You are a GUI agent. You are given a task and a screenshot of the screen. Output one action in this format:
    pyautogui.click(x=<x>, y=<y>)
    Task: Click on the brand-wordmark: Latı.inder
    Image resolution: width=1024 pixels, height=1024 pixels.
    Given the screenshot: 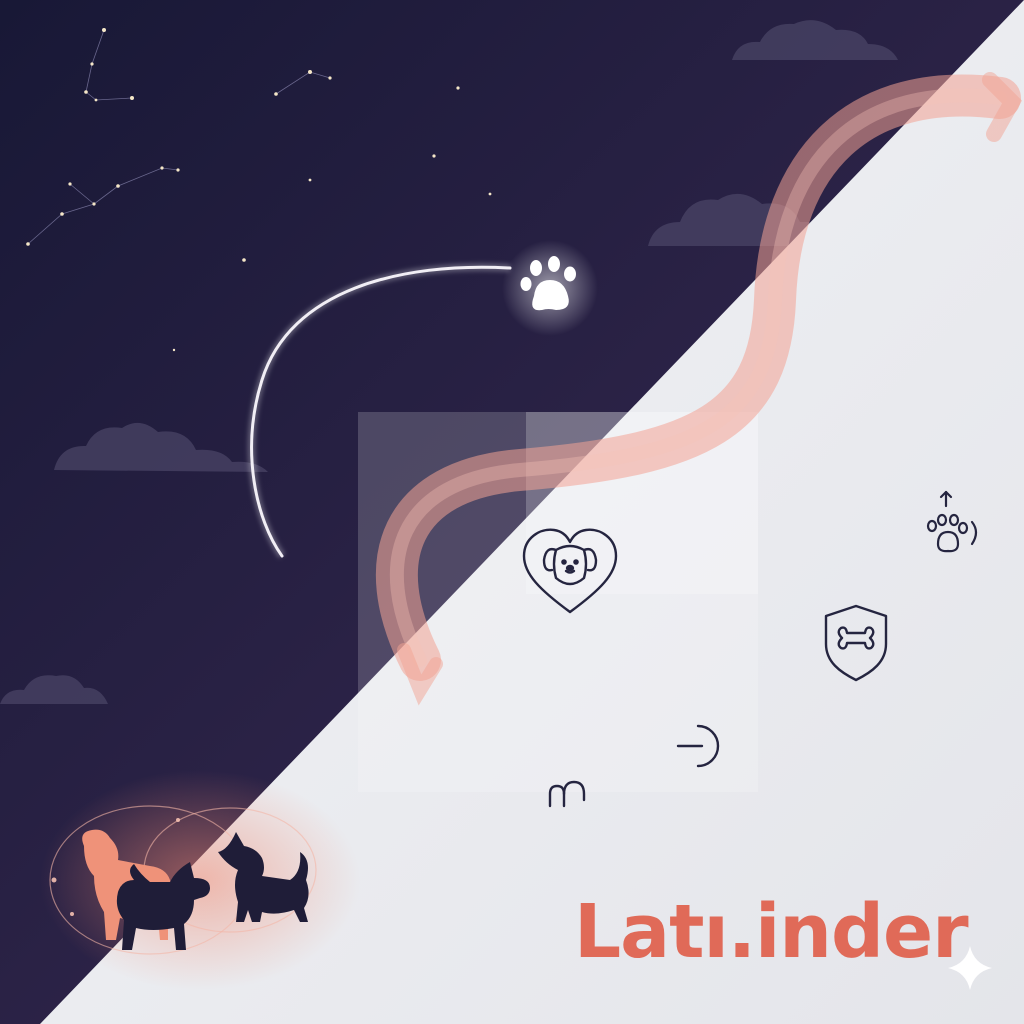 What is the action you would take?
    pyautogui.click(x=771, y=932)
    